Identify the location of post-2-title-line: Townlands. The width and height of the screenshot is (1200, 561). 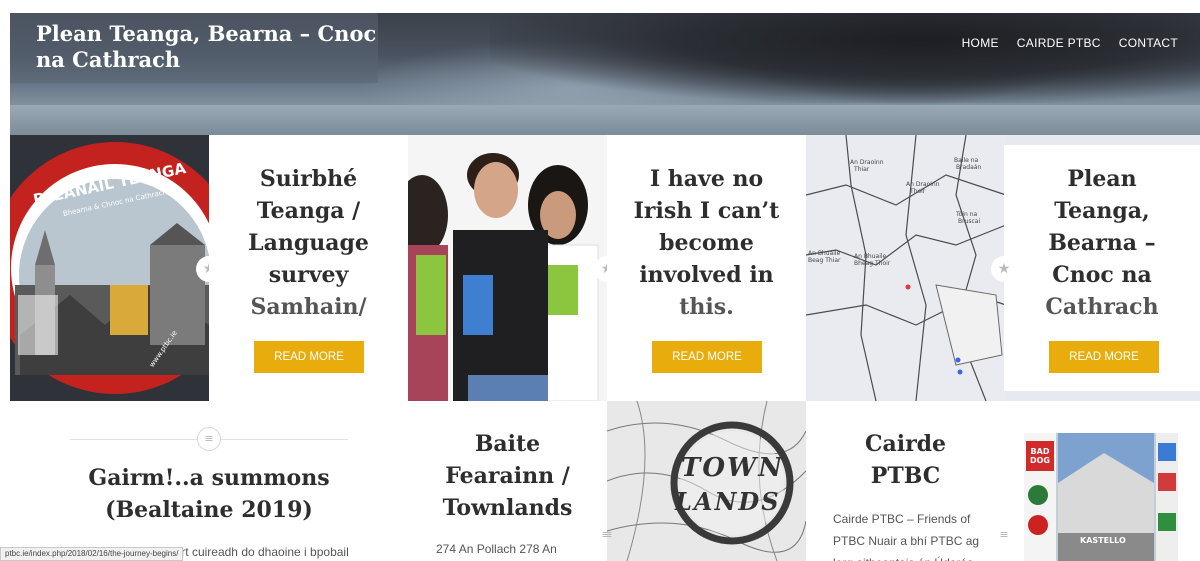
(507, 508).